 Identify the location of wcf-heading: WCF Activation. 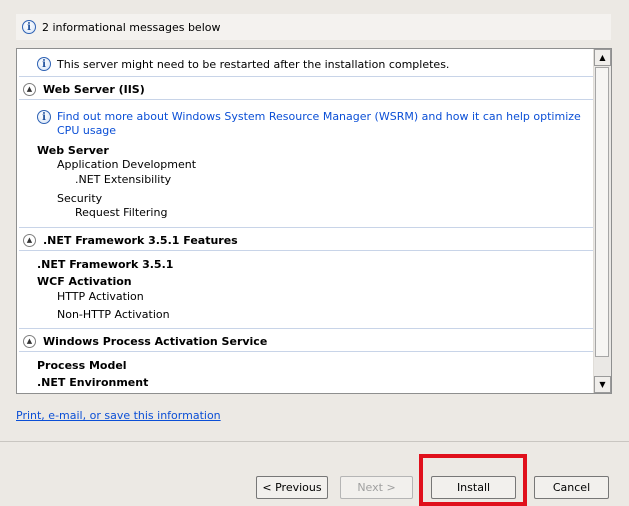
(84, 281).